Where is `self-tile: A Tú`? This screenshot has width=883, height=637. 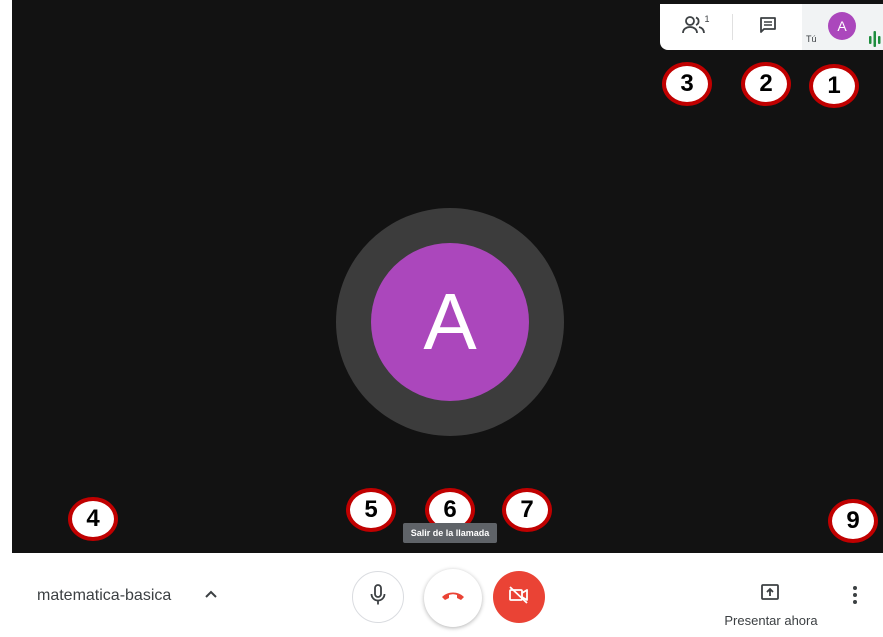 self-tile: A Tú is located at coordinates (842, 27).